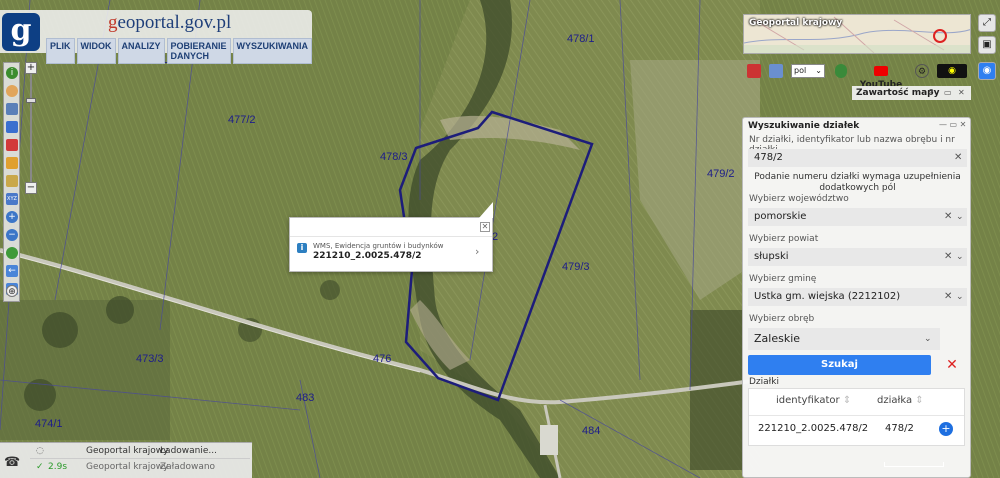 Image resolution: width=1000 pixels, height=478 pixels. I want to click on table-divider, so click(856, 415).